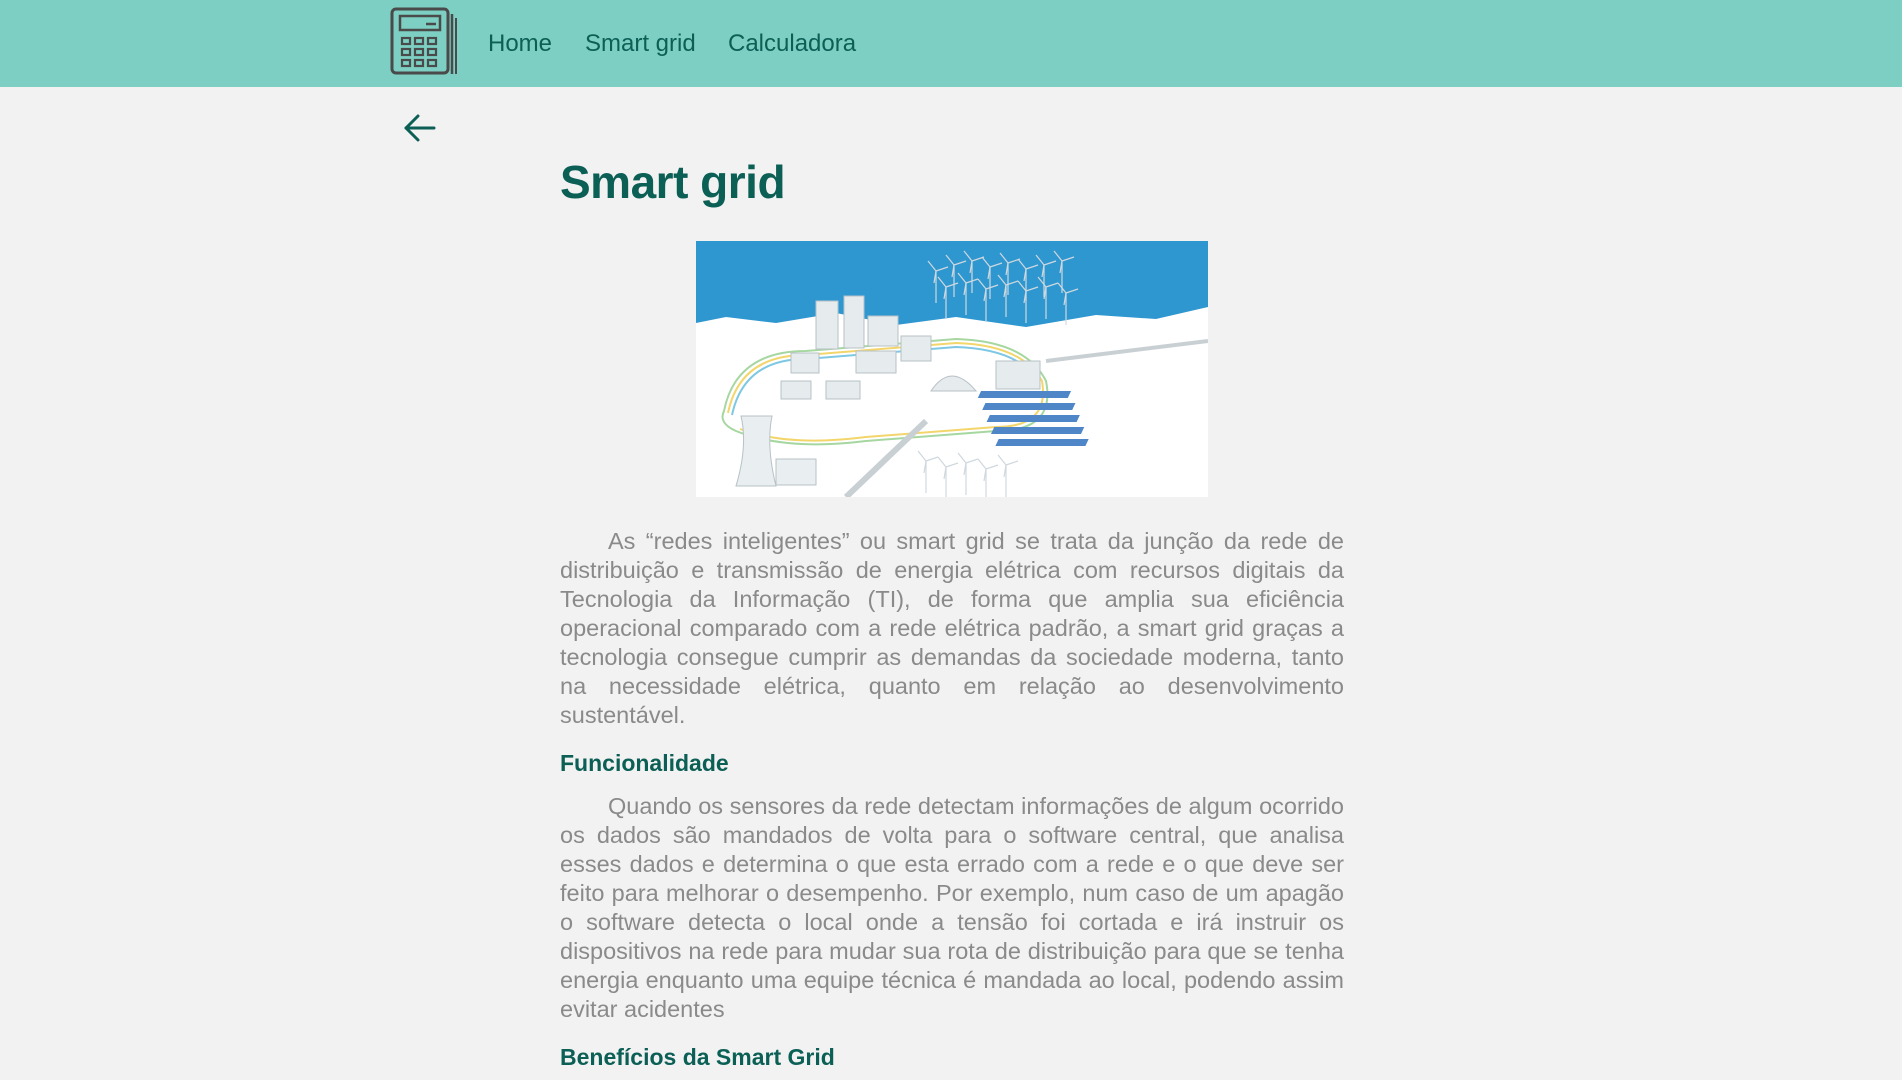 Image resolution: width=1902 pixels, height=1080 pixels. What do you see at coordinates (697, 1057) in the screenshot?
I see `section-heading-beneficios: Benefícios da Smart Grid` at bounding box center [697, 1057].